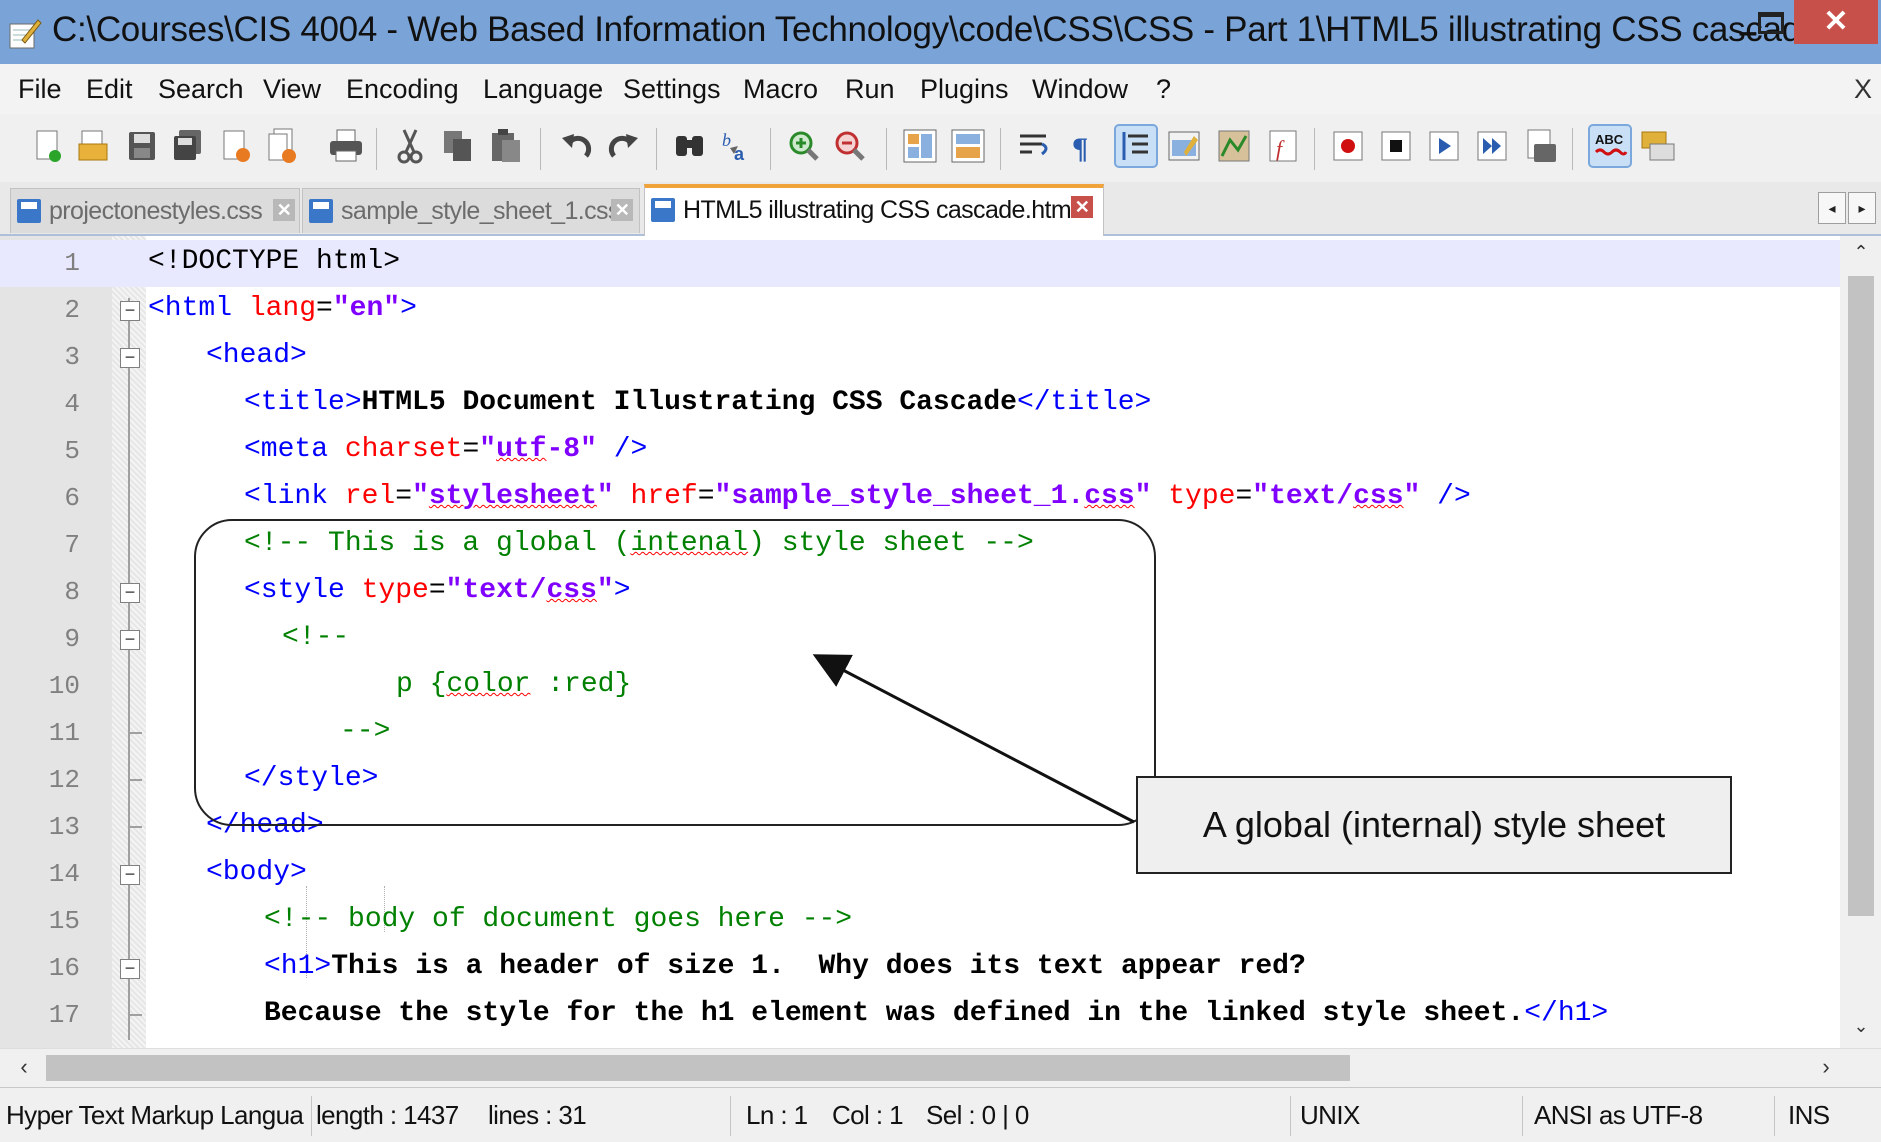  What do you see at coordinates (402, 89) in the screenshot?
I see `menu-encoding: Encoding` at bounding box center [402, 89].